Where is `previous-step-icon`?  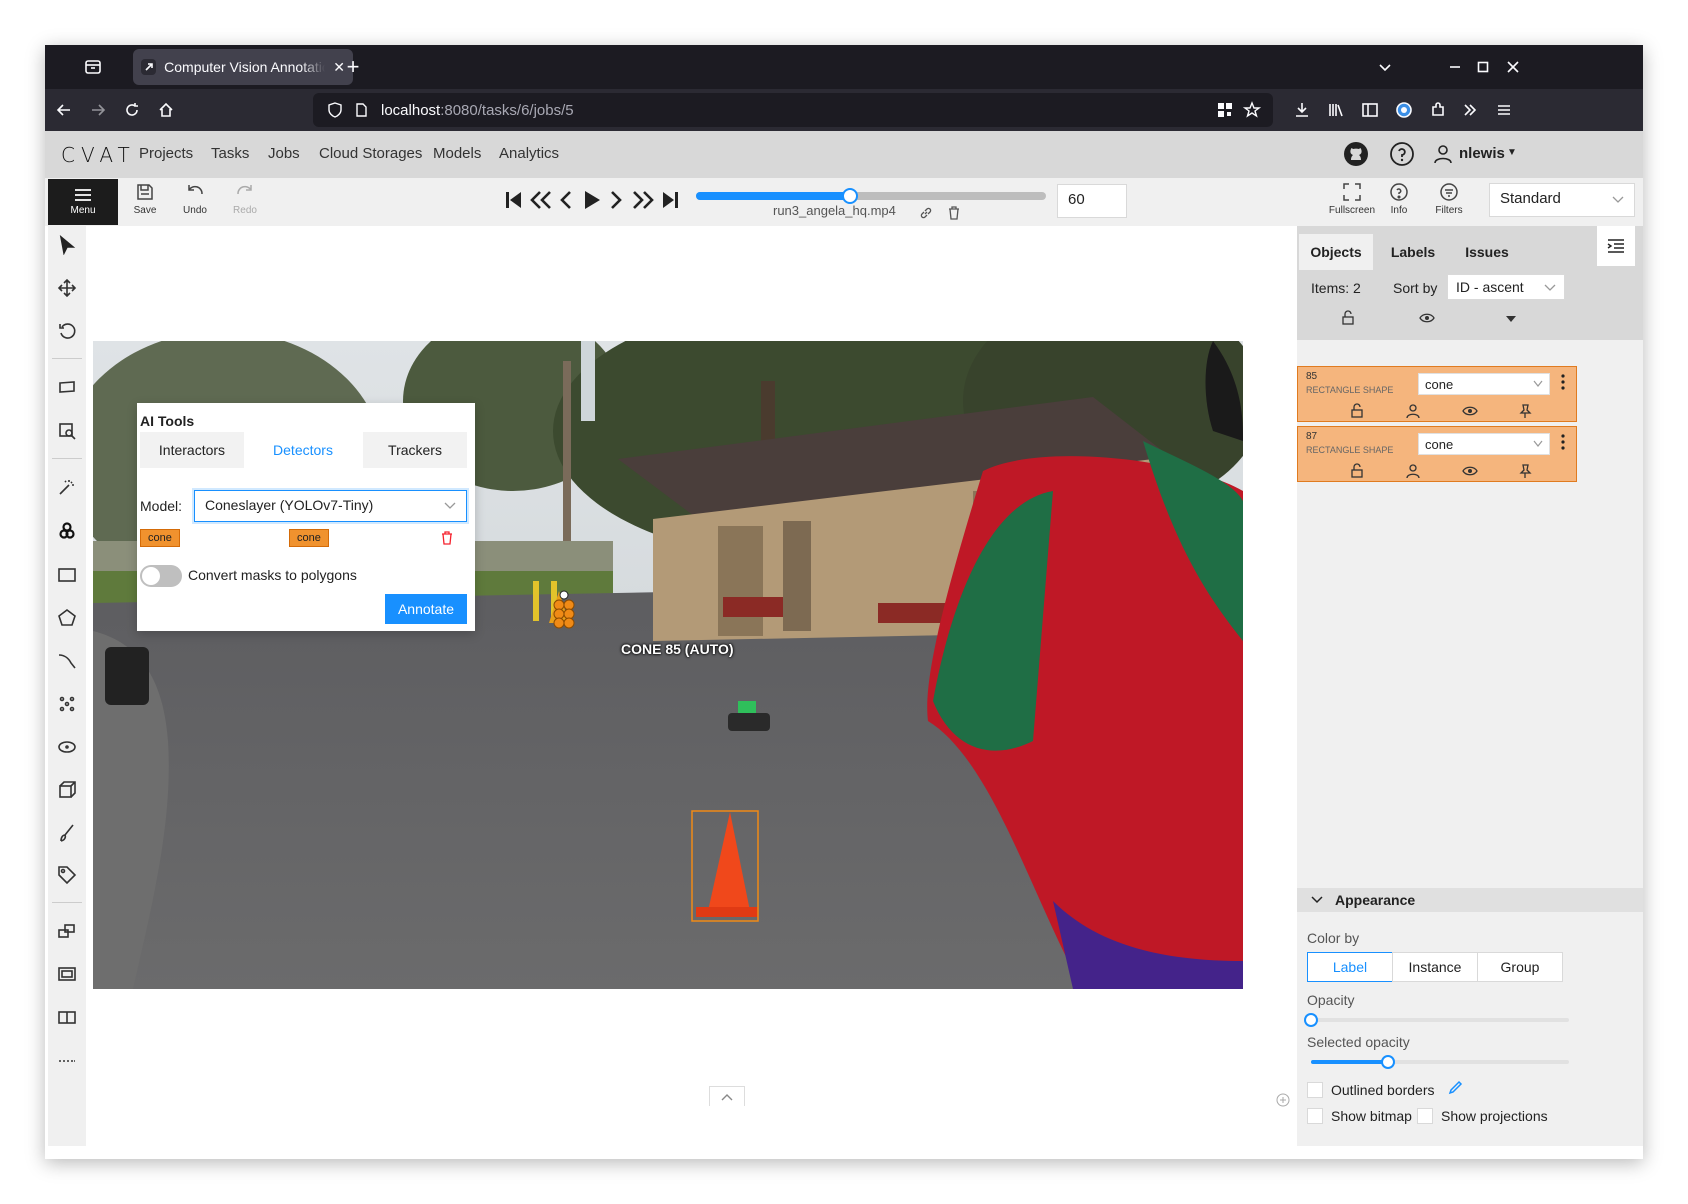 previous-step-icon is located at coordinates (541, 200).